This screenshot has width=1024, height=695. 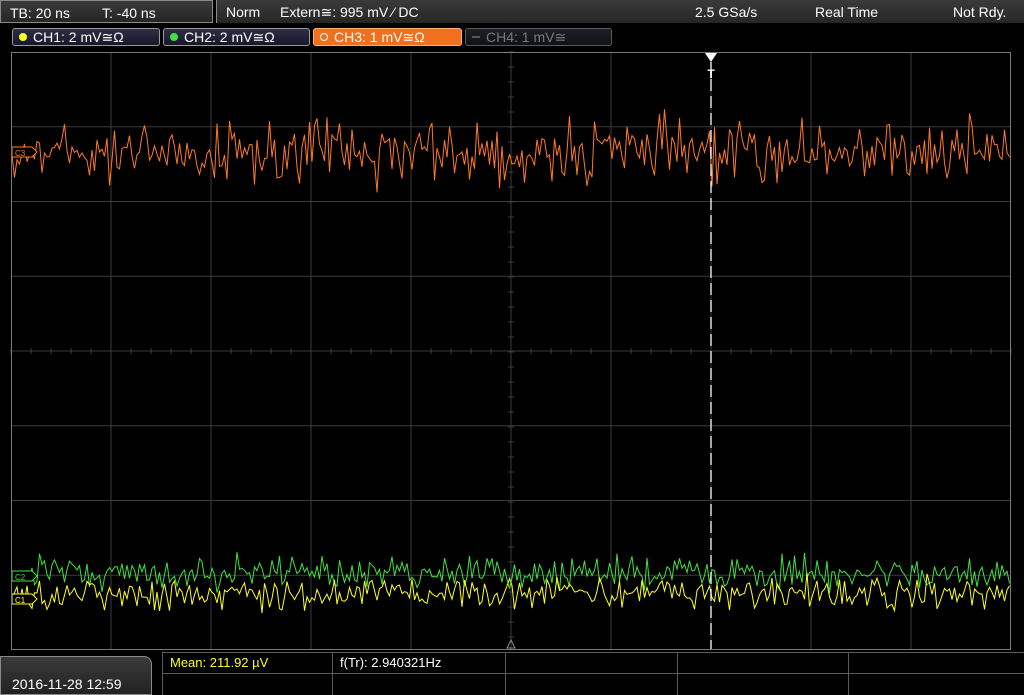 I want to click on datetime-text: 2016-11-28 12:59, so click(x=67, y=684).